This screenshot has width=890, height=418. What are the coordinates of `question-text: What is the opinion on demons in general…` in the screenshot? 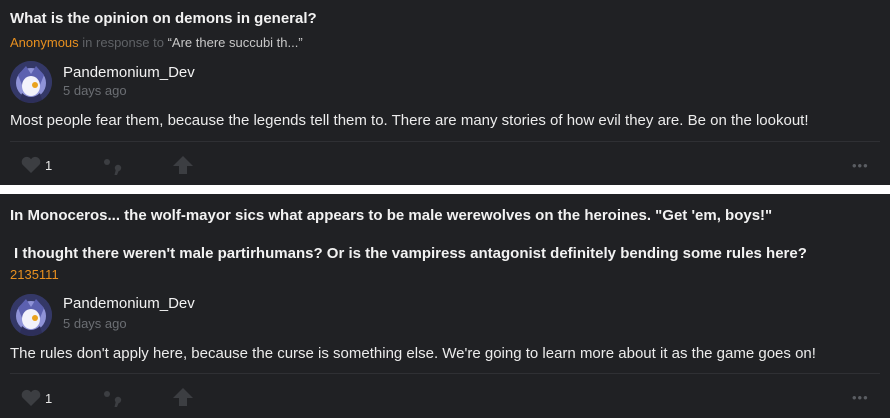 It's located at (163, 18).